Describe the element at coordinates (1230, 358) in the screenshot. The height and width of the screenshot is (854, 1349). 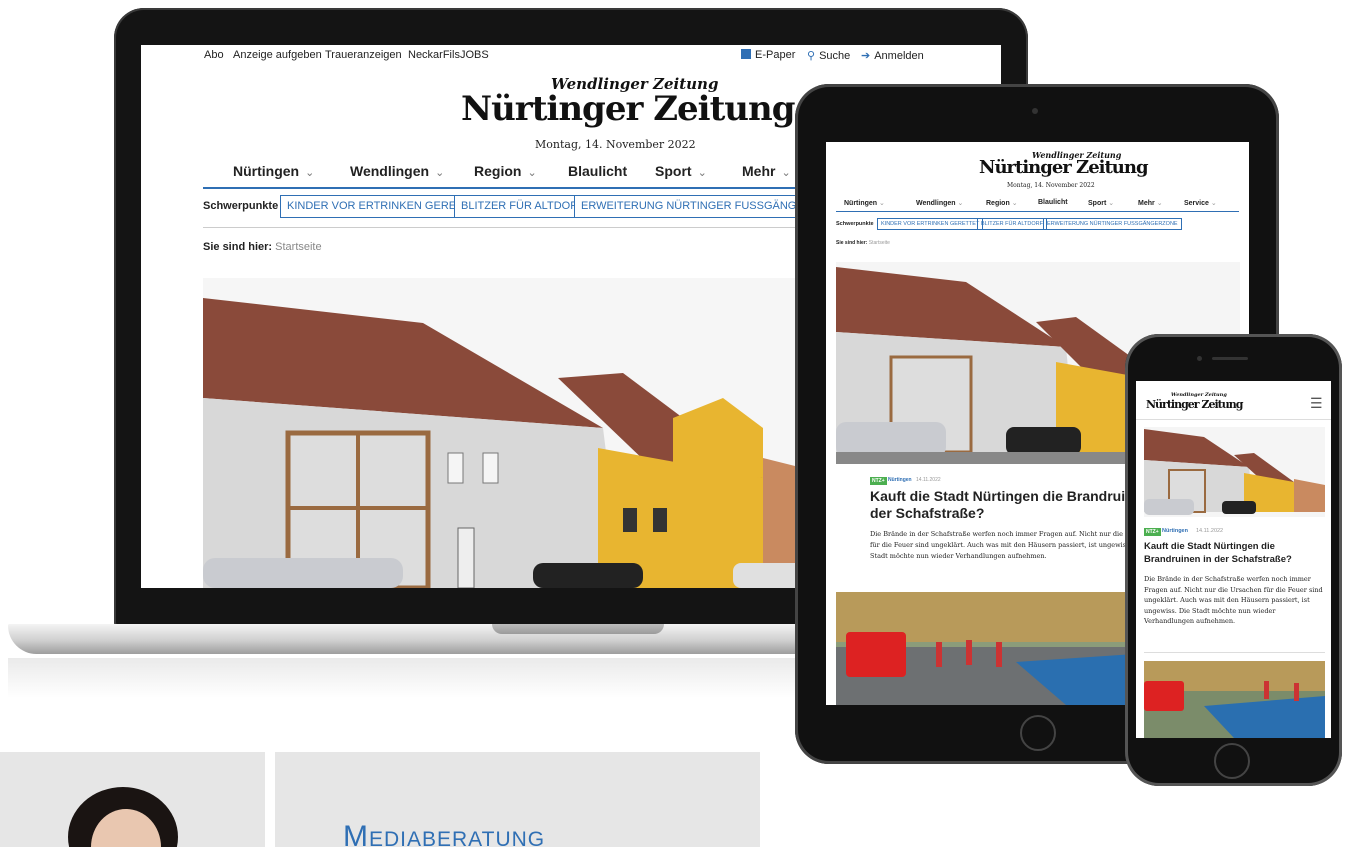
I see `phone-speaker` at that location.